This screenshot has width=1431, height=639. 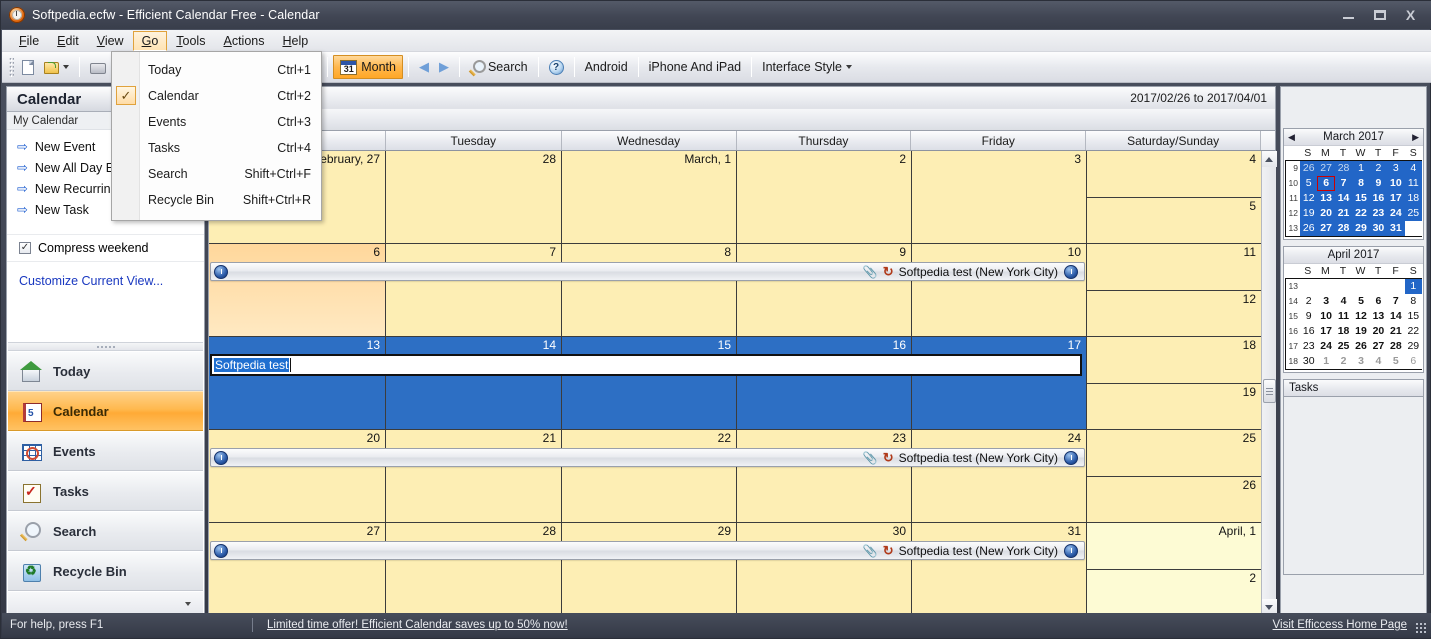 I want to click on day-cell-saturday: 4, so click(x=1174, y=174).